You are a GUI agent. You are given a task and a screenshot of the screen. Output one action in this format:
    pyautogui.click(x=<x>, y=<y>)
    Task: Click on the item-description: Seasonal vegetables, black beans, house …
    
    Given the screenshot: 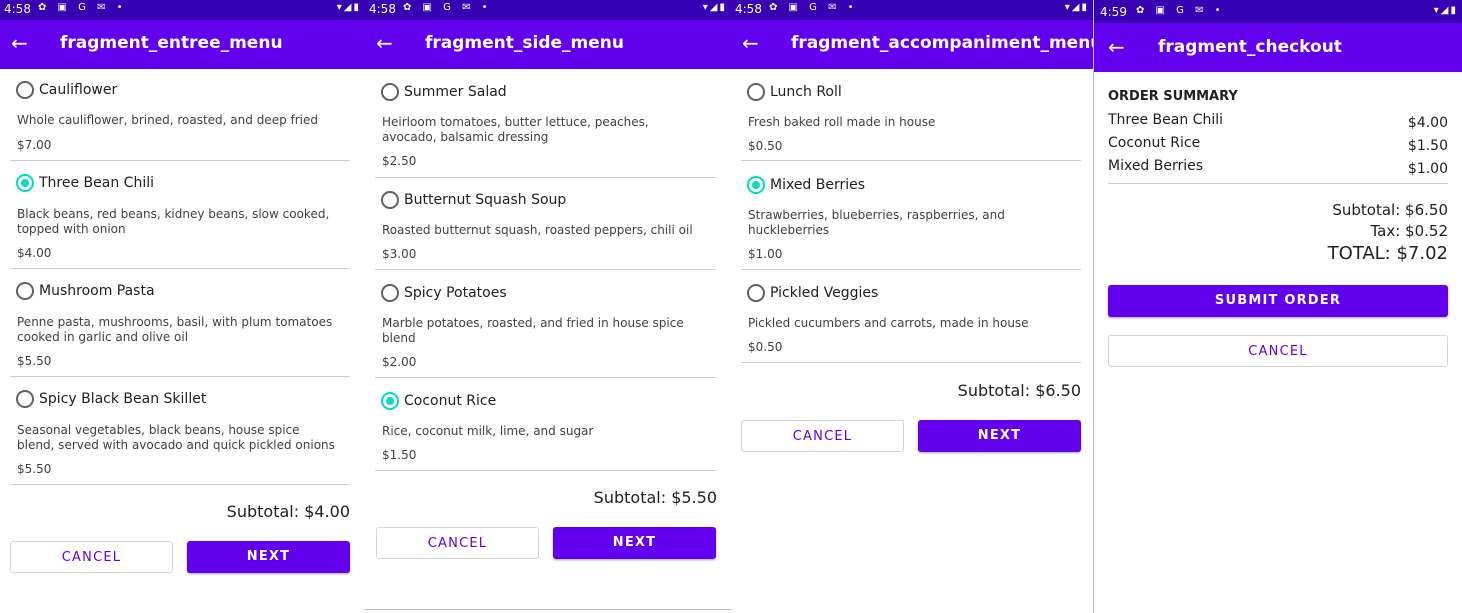 What is the action you would take?
    pyautogui.click(x=176, y=437)
    